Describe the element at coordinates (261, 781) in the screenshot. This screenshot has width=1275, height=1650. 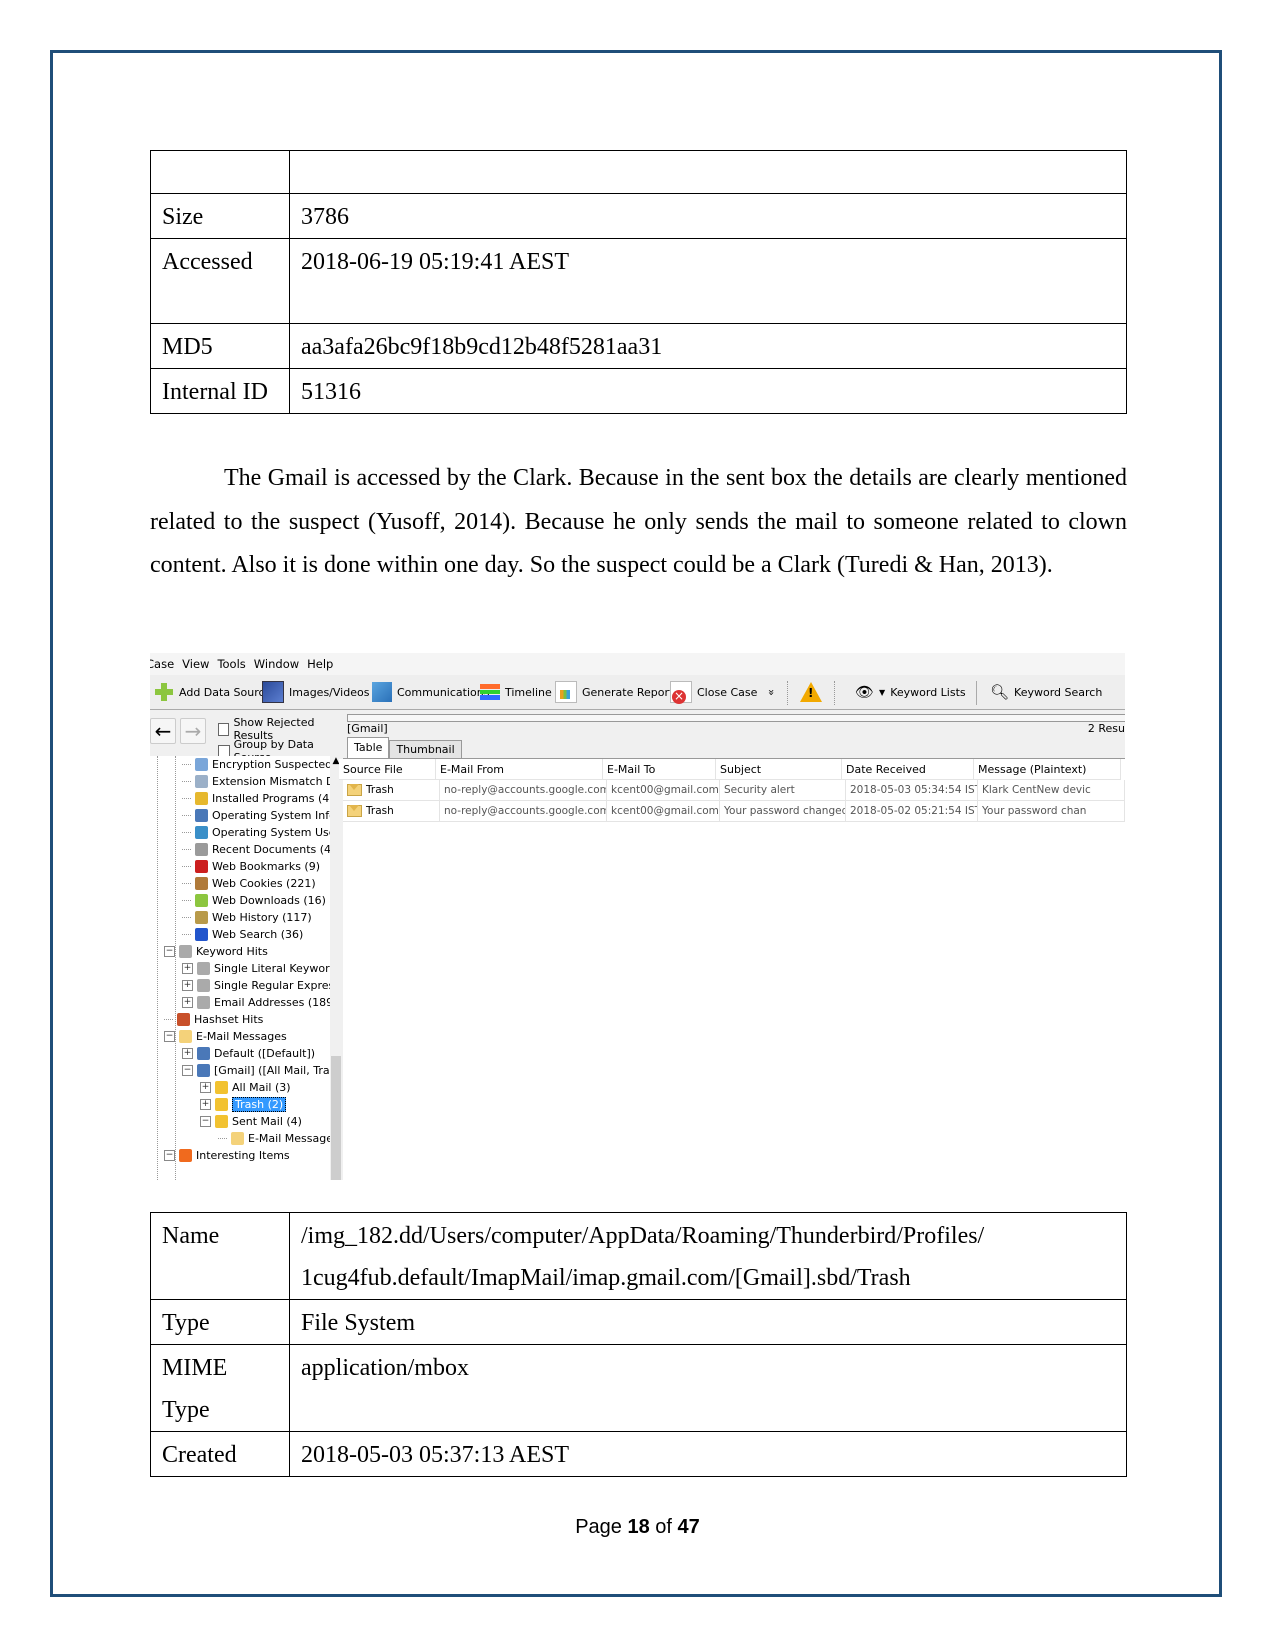
I see `tree-item: Extension Mismatch Det` at that location.